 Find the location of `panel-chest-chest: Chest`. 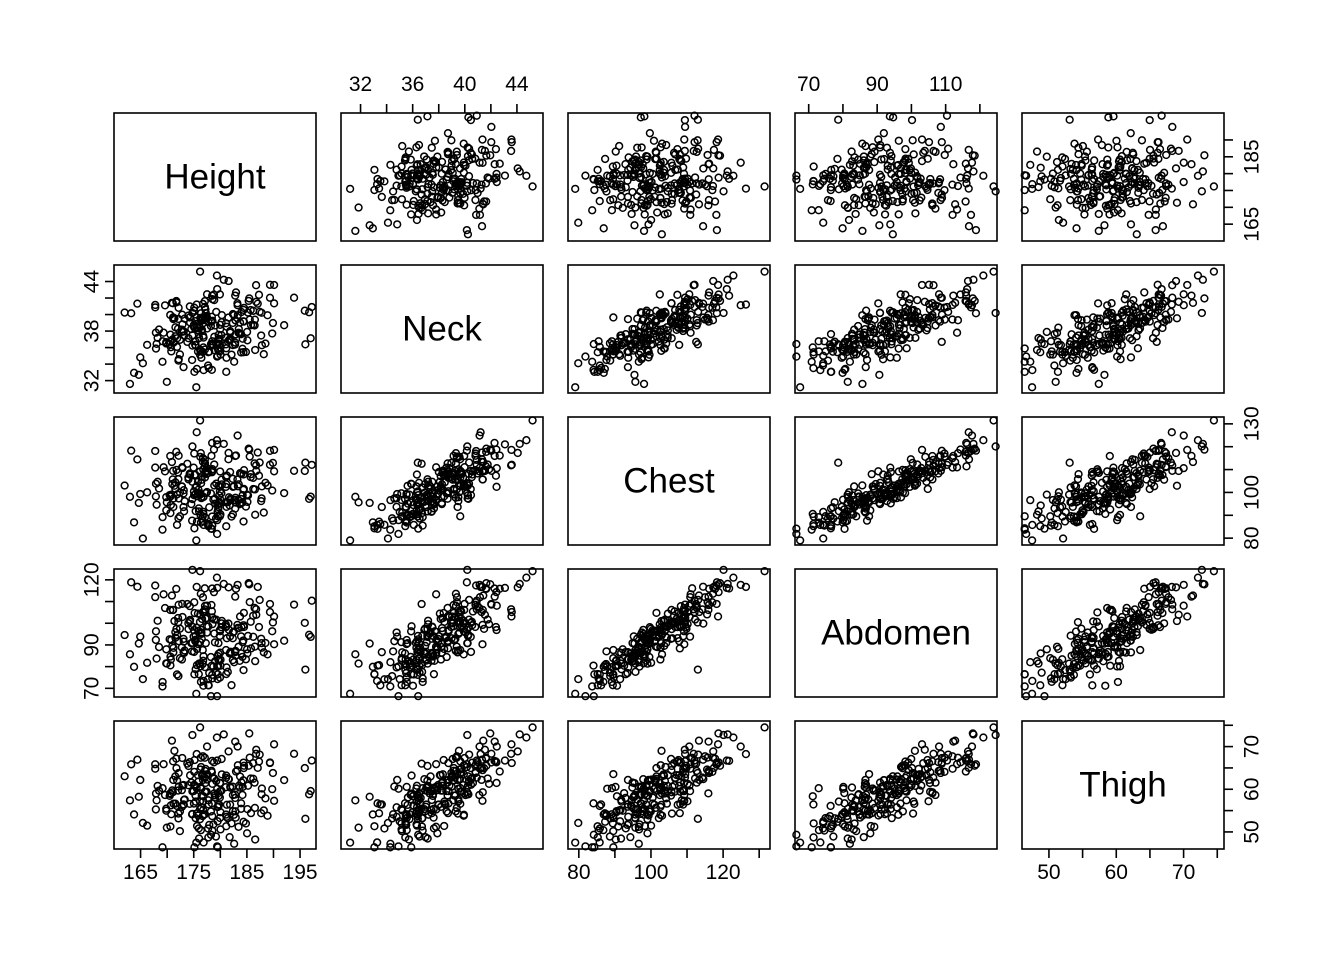

panel-chest-chest: Chest is located at coordinates (669, 481).